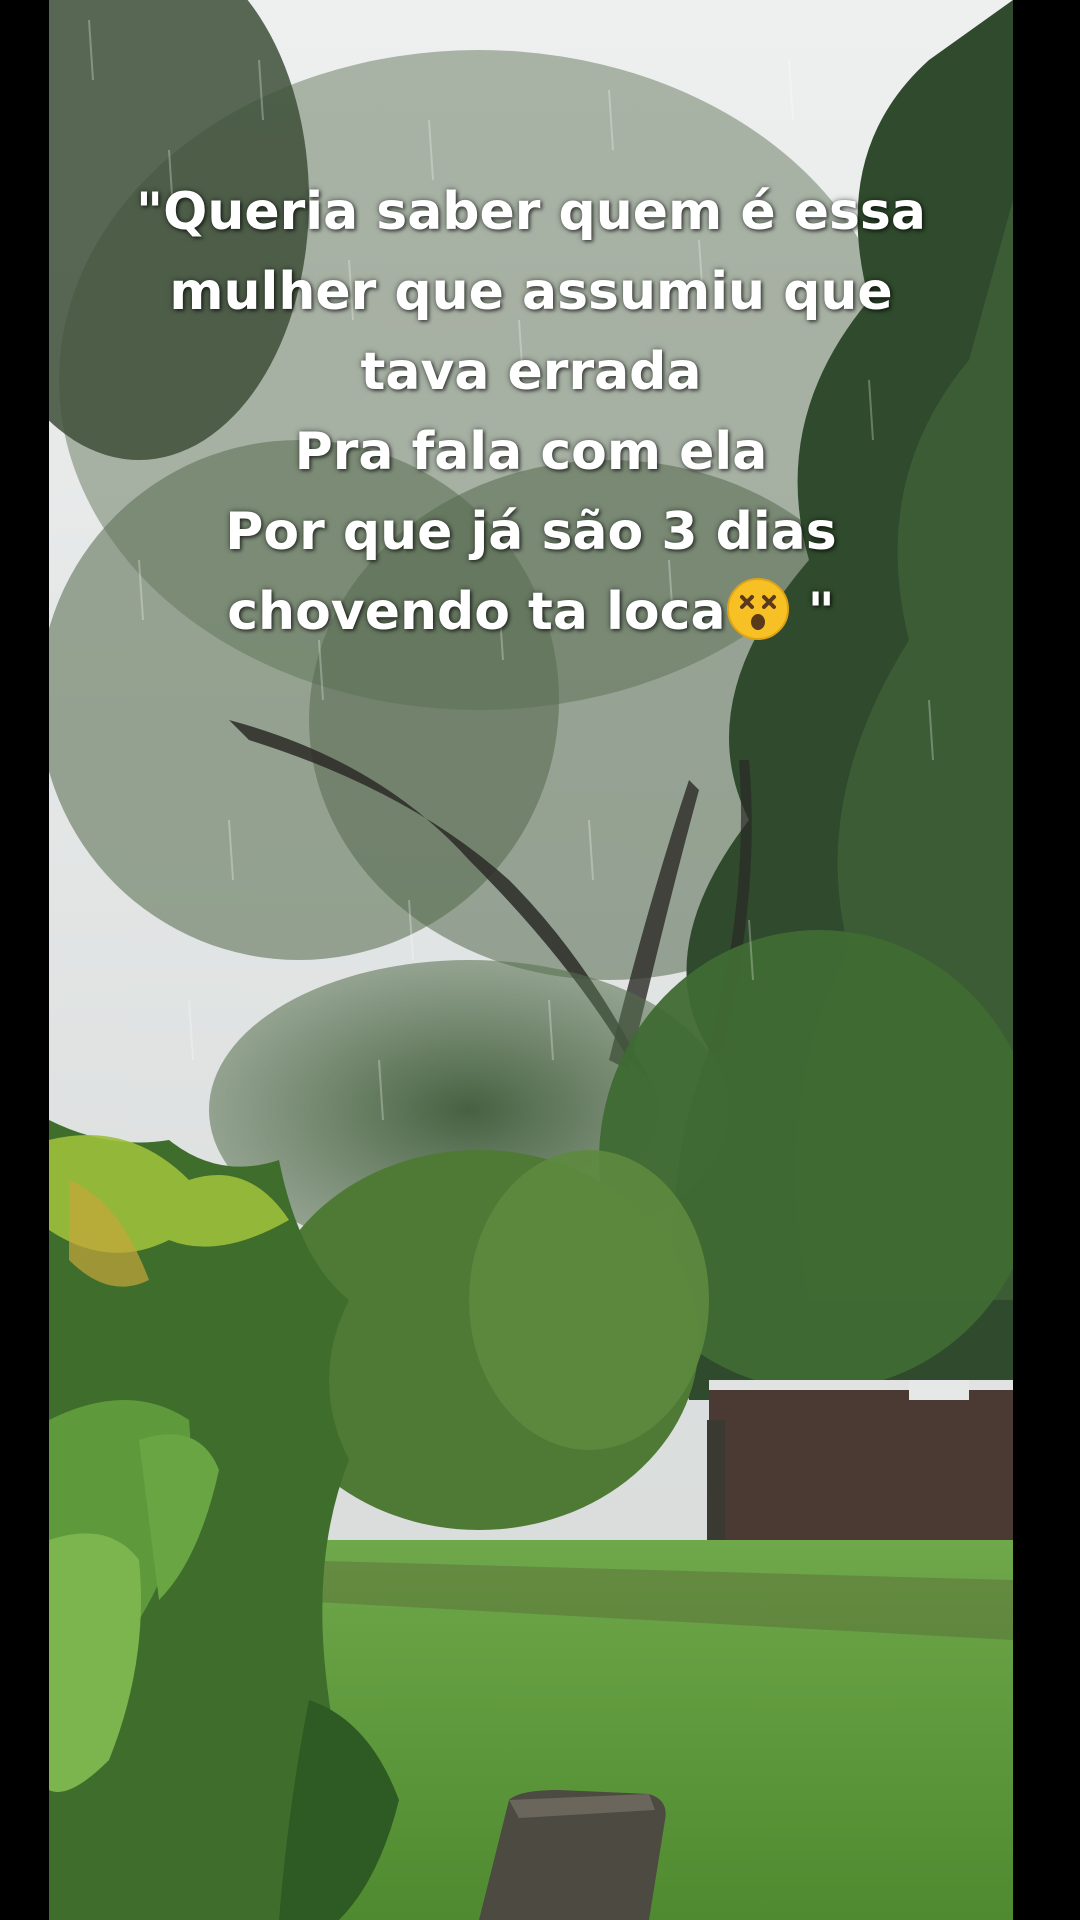 The width and height of the screenshot is (1080, 1920). What do you see at coordinates (757, 609) in the screenshot?
I see `dizzy-face-emoji-icon` at bounding box center [757, 609].